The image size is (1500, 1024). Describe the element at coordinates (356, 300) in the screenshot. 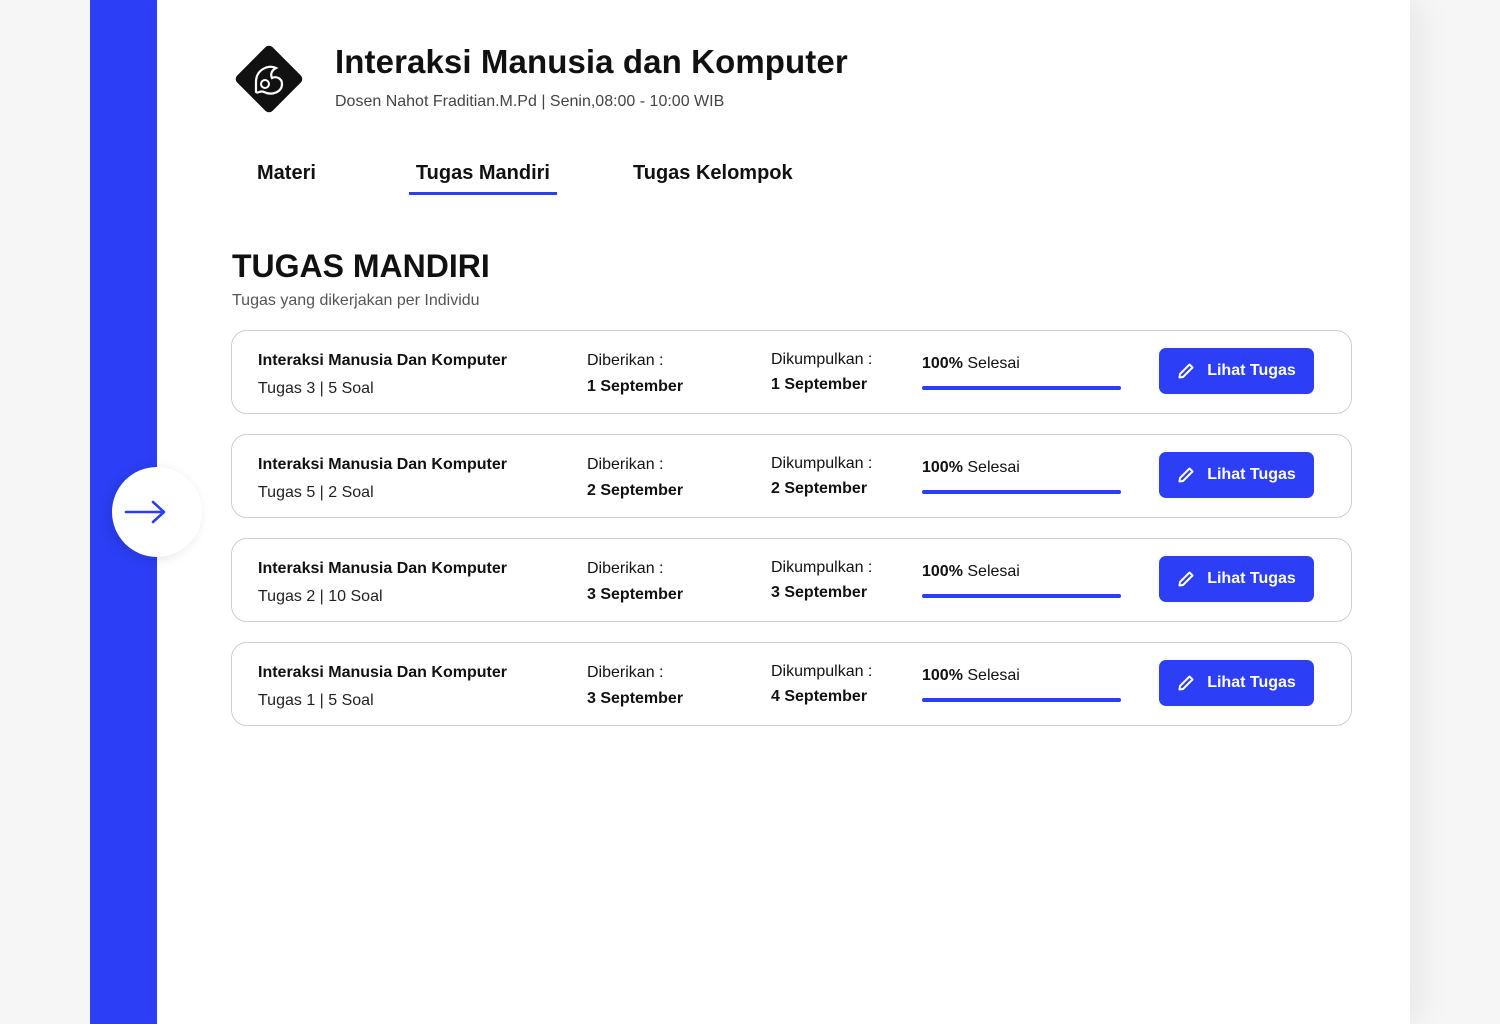

I see `section-subtitle: Tugas yang dikerjakan per Individu` at that location.